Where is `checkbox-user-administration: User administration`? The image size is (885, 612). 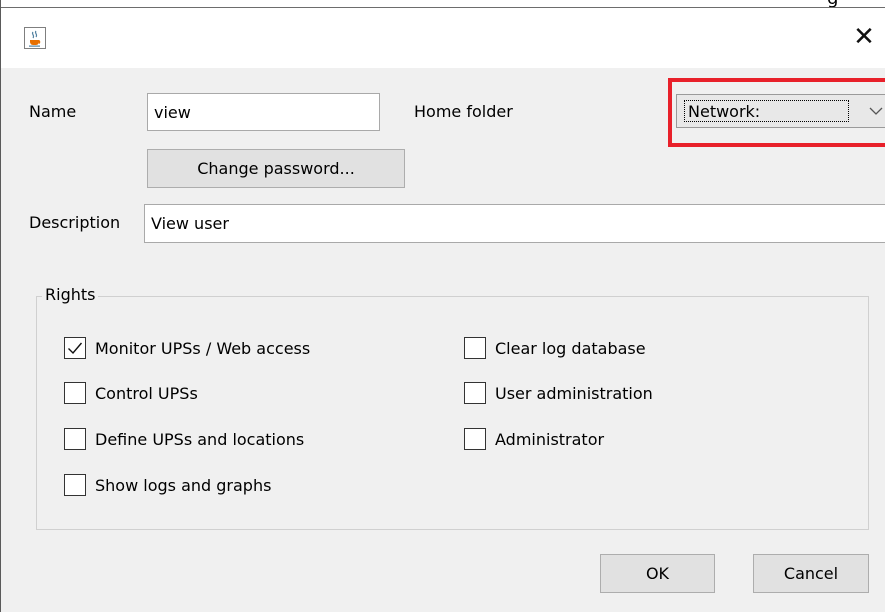
checkbox-user-administration: User administration is located at coordinates (558, 393).